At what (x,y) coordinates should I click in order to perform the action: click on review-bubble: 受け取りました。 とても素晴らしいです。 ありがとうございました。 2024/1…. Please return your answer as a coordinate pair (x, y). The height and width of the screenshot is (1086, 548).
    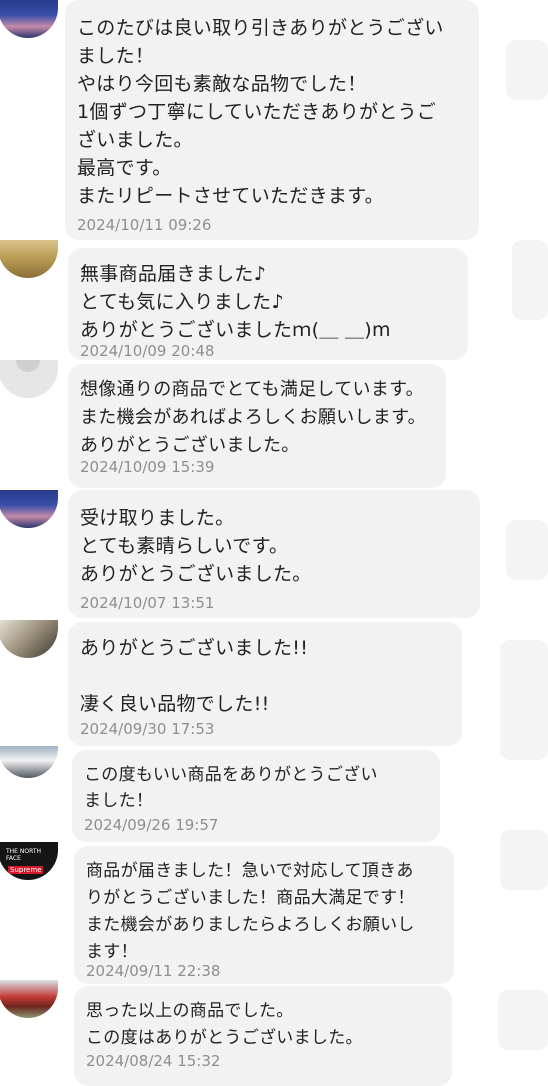
    Looking at the image, I should click on (274, 554).